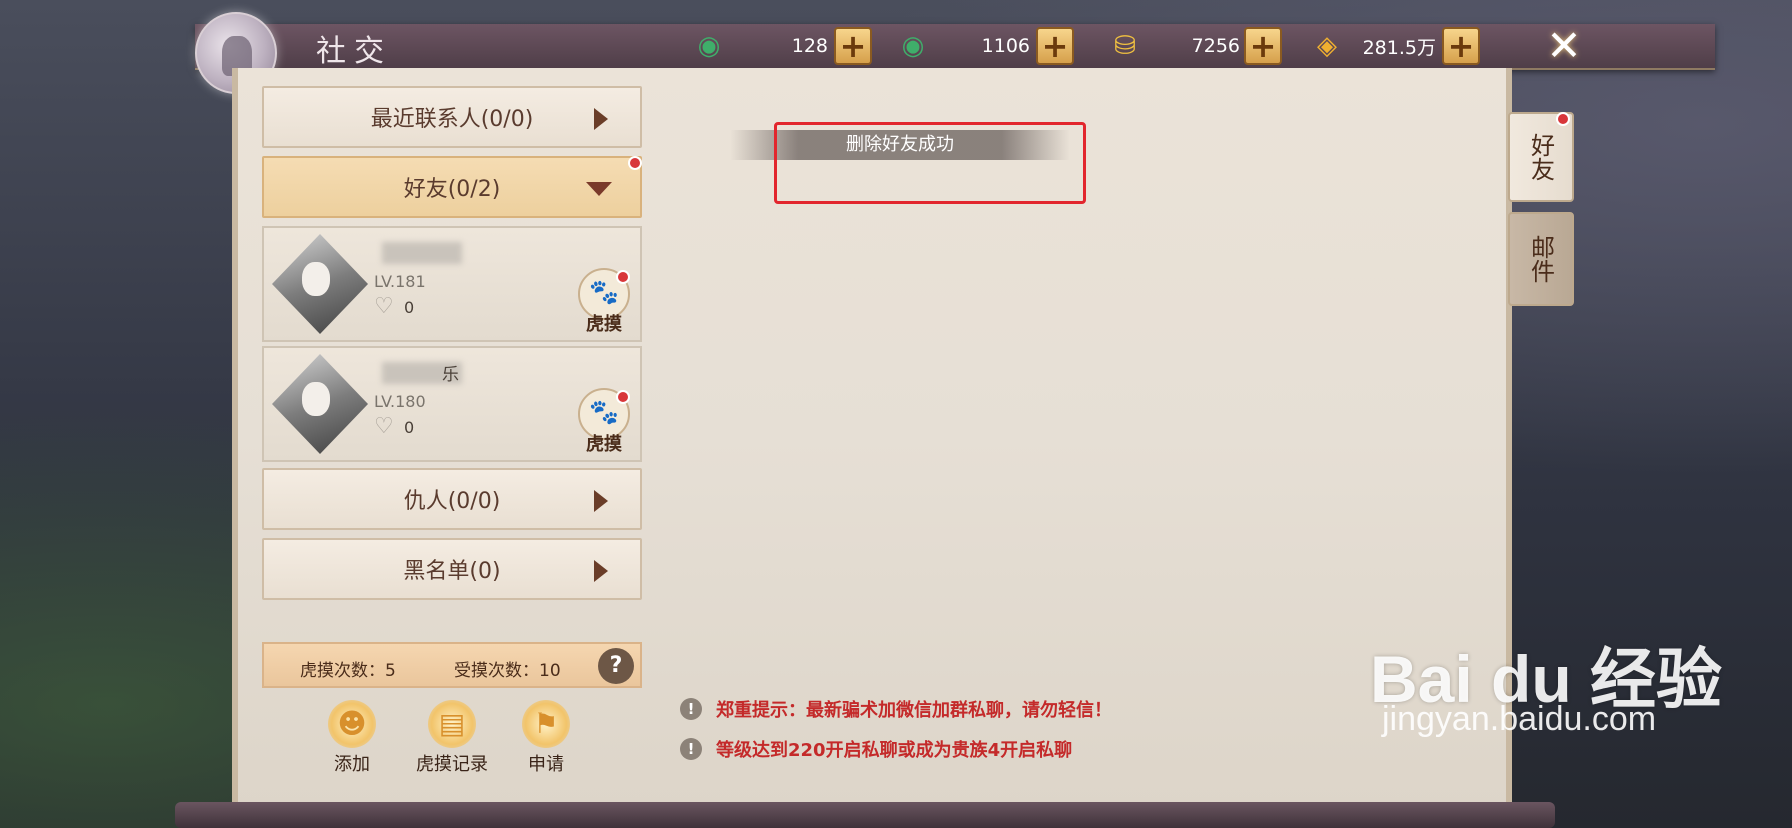 Image resolution: width=1792 pixels, height=828 pixels. Describe the element at coordinates (809, 46) in the screenshot. I see `jade-value: 128` at that location.